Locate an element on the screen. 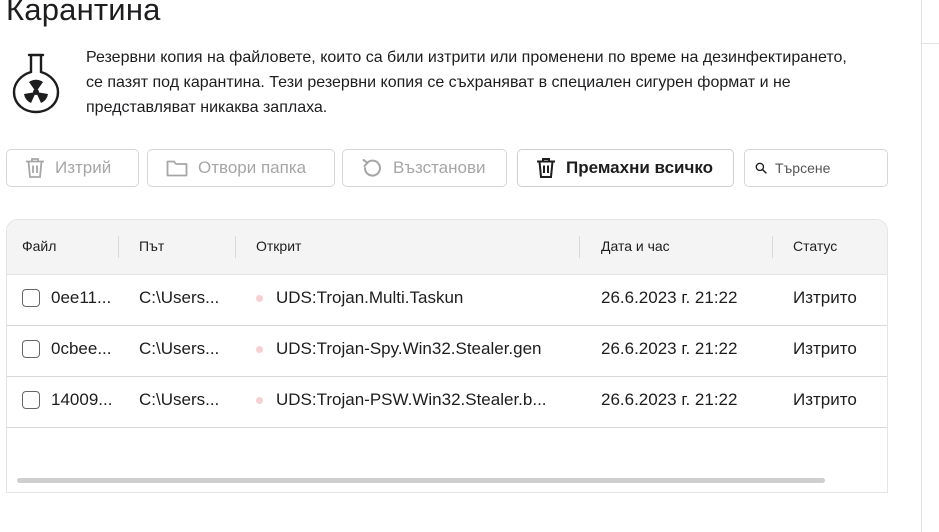 Image resolution: width=939 pixels, height=532 pixels. page-title: Карантина is located at coordinates (83, 13).